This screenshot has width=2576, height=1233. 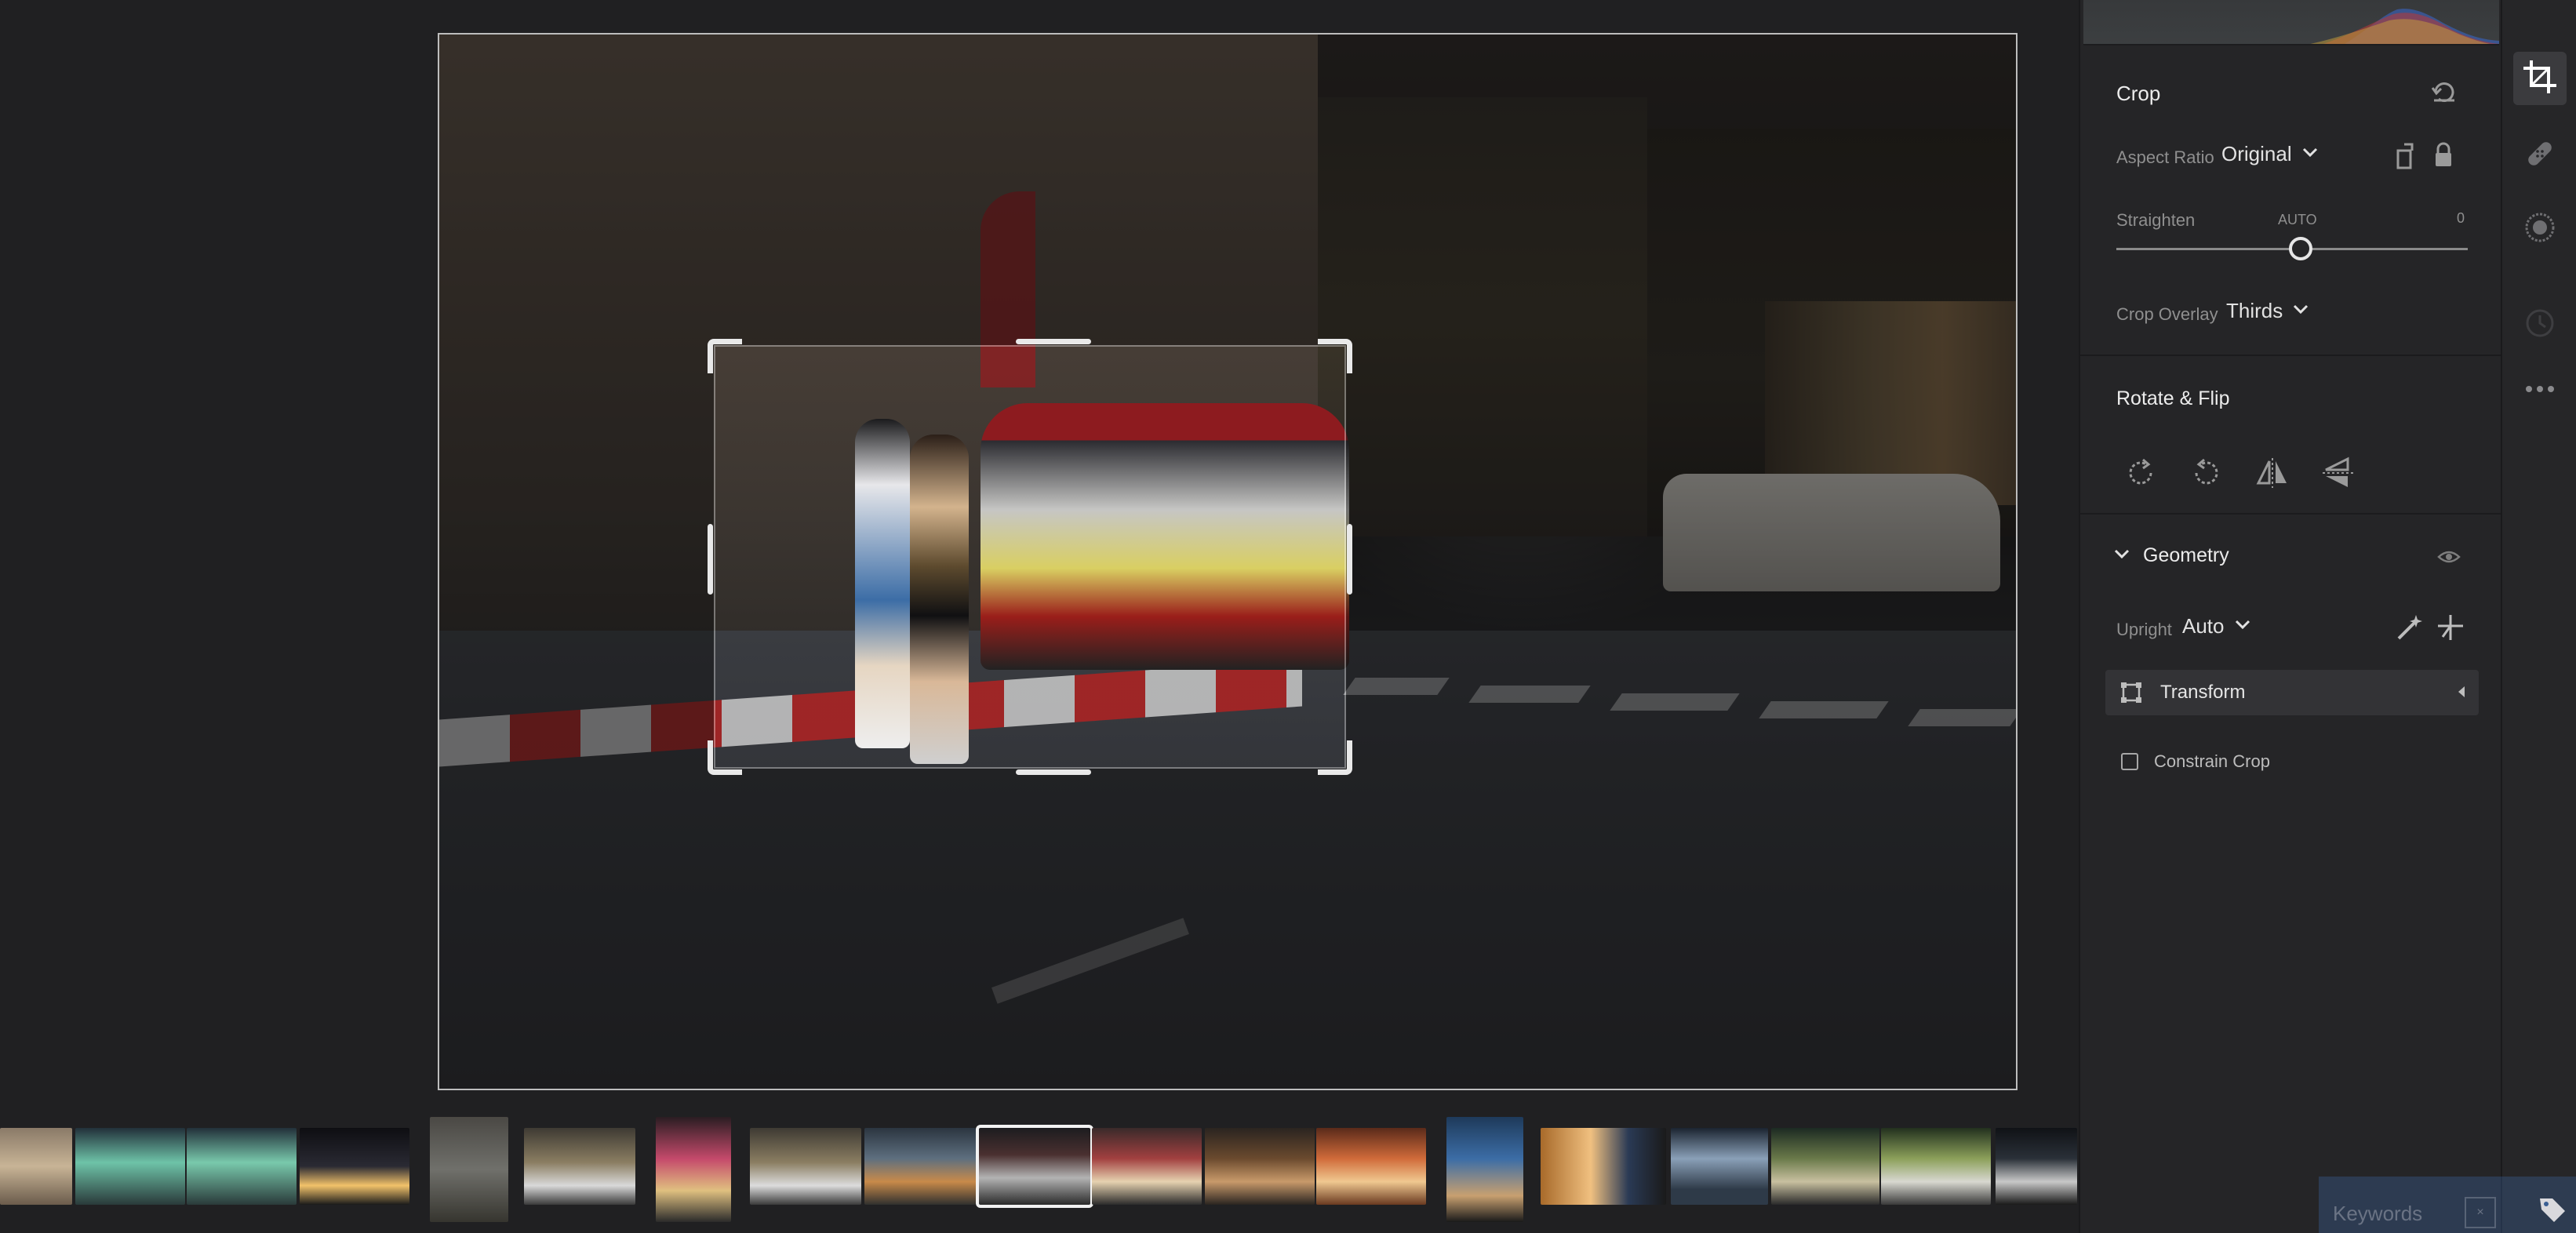 I want to click on geometry-section-header: Geometry, so click(x=2171, y=555).